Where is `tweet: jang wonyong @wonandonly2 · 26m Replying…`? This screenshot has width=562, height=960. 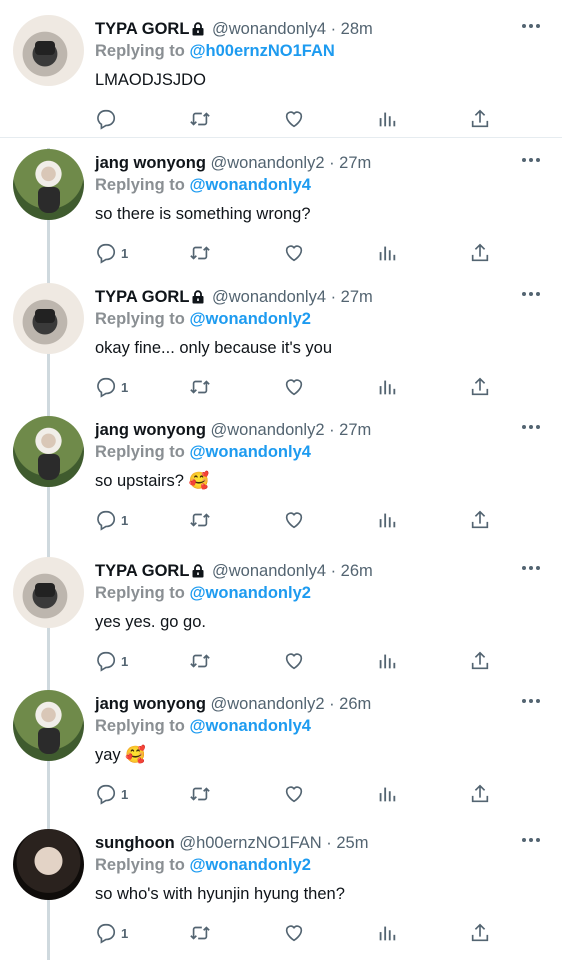
tweet: jang wonyong @wonandonly2 · 26m Replying… is located at coordinates (281, 746).